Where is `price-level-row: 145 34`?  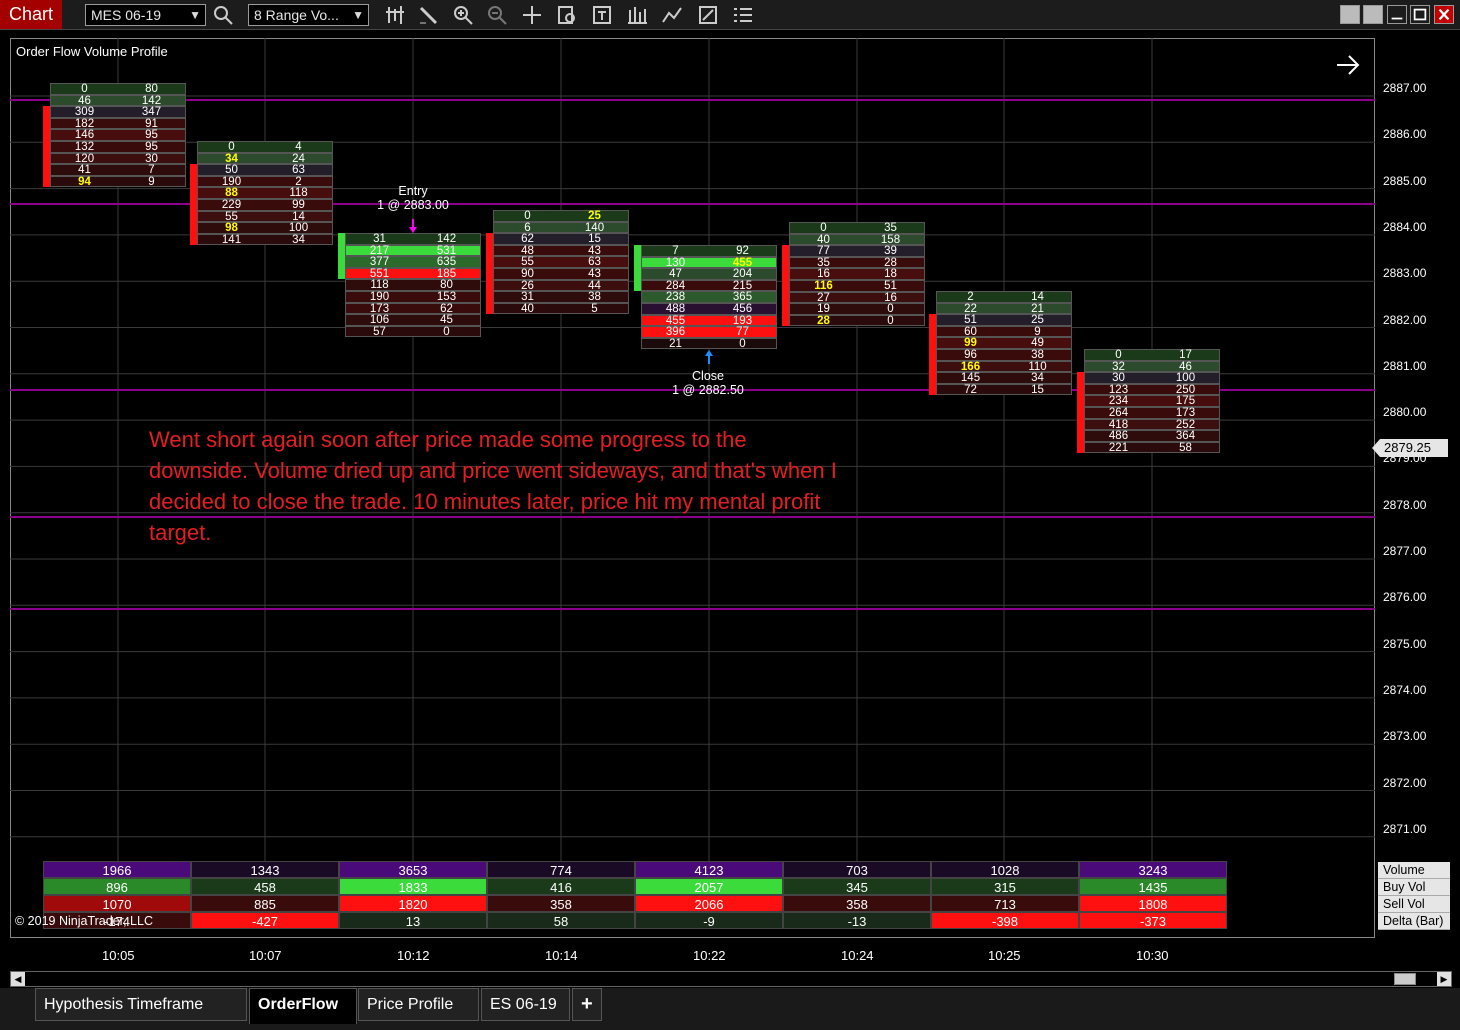 price-level-row: 145 34 is located at coordinates (1004, 378).